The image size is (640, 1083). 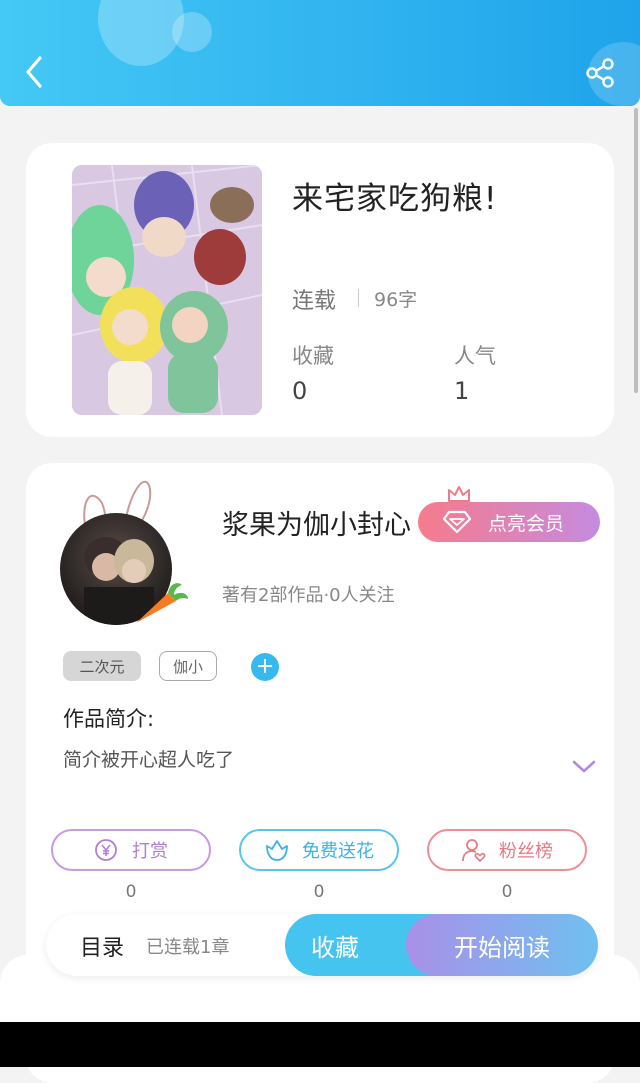 I want to click on fan-ranking-label: 粉丝榜, so click(x=526, y=851).